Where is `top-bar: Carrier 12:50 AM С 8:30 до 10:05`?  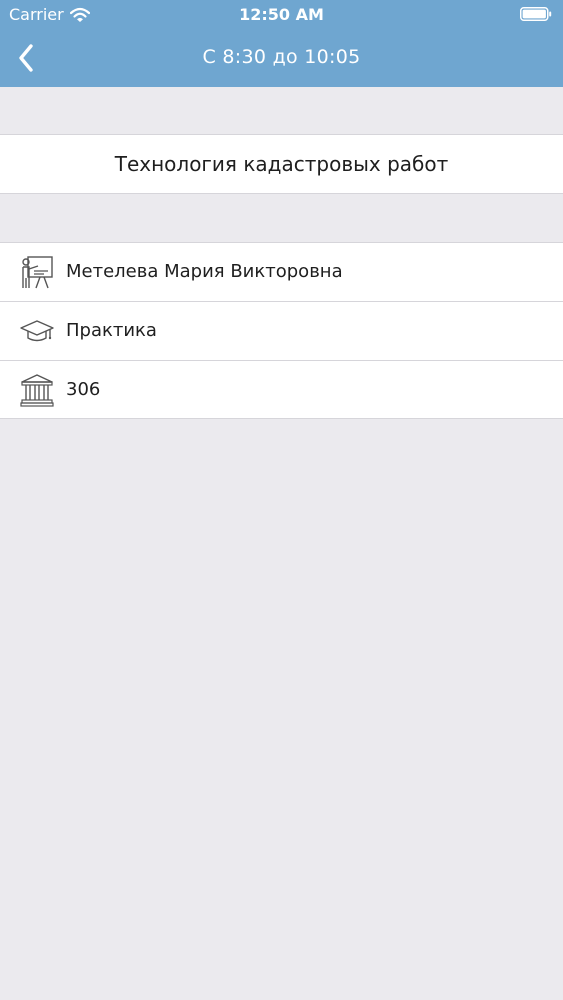 top-bar: Carrier 12:50 AM С 8:30 до 10:05 is located at coordinates (281, 43).